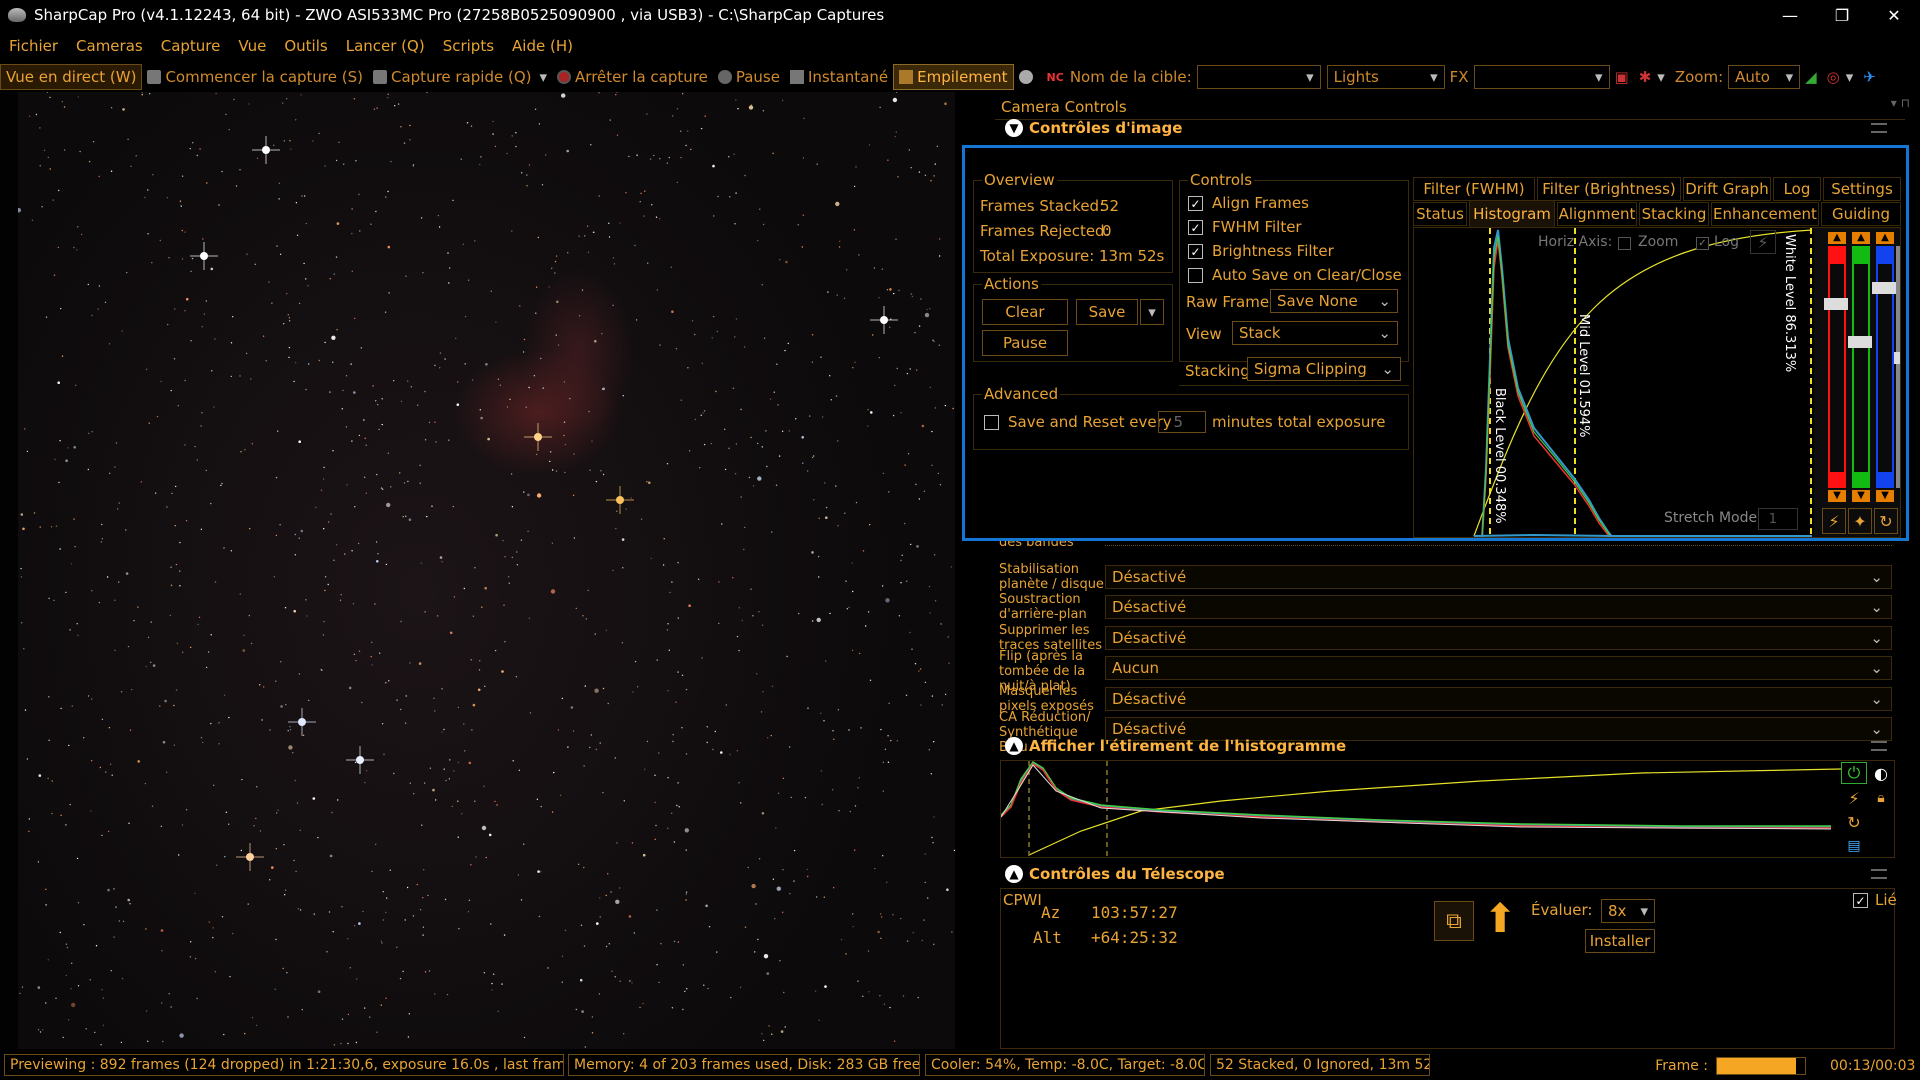 This screenshot has width=1920, height=1080. What do you see at coordinates (749, 77) in the screenshot?
I see `pause-button: Pause` at bounding box center [749, 77].